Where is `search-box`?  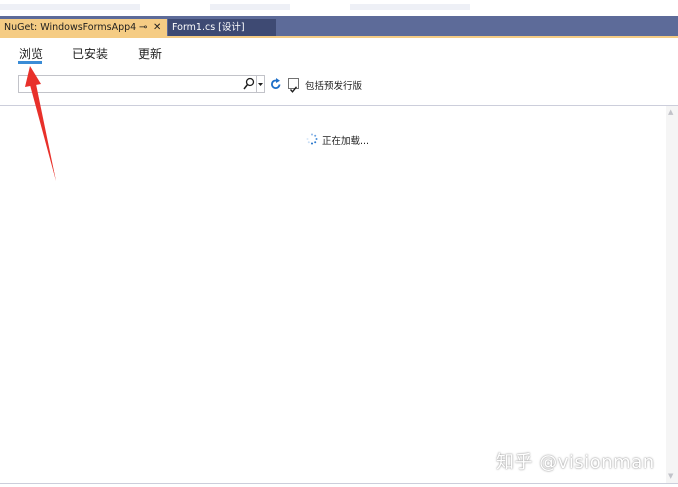 search-box is located at coordinates (141, 84).